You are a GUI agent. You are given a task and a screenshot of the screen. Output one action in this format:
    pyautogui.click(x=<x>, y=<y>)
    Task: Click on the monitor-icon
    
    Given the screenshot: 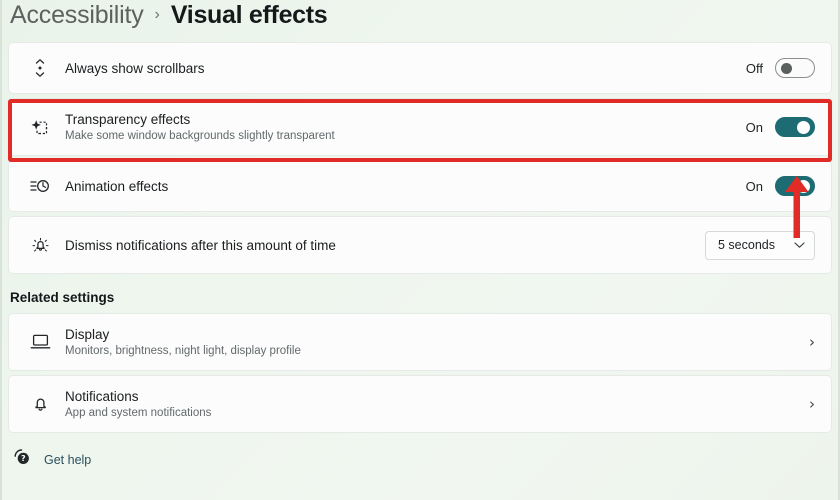 What is the action you would take?
    pyautogui.click(x=40, y=342)
    